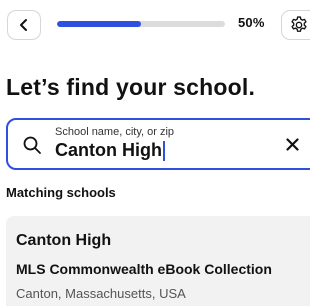  What do you see at coordinates (144, 269) in the screenshot?
I see `school-collection: MLS Commonwealth eBook Collection` at bounding box center [144, 269].